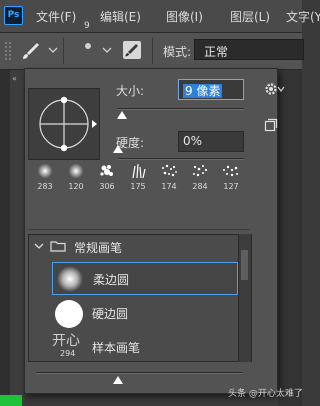  I want to click on brush-angle-roundness-widget, so click(68, 124).